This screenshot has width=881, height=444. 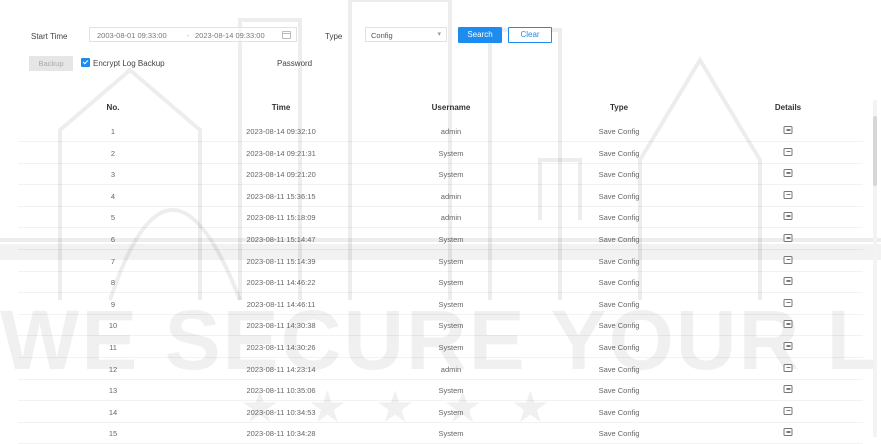 I want to click on table-row: 4 2023-08-11 15:36:15 admin Save Config, so click(x=440, y=196).